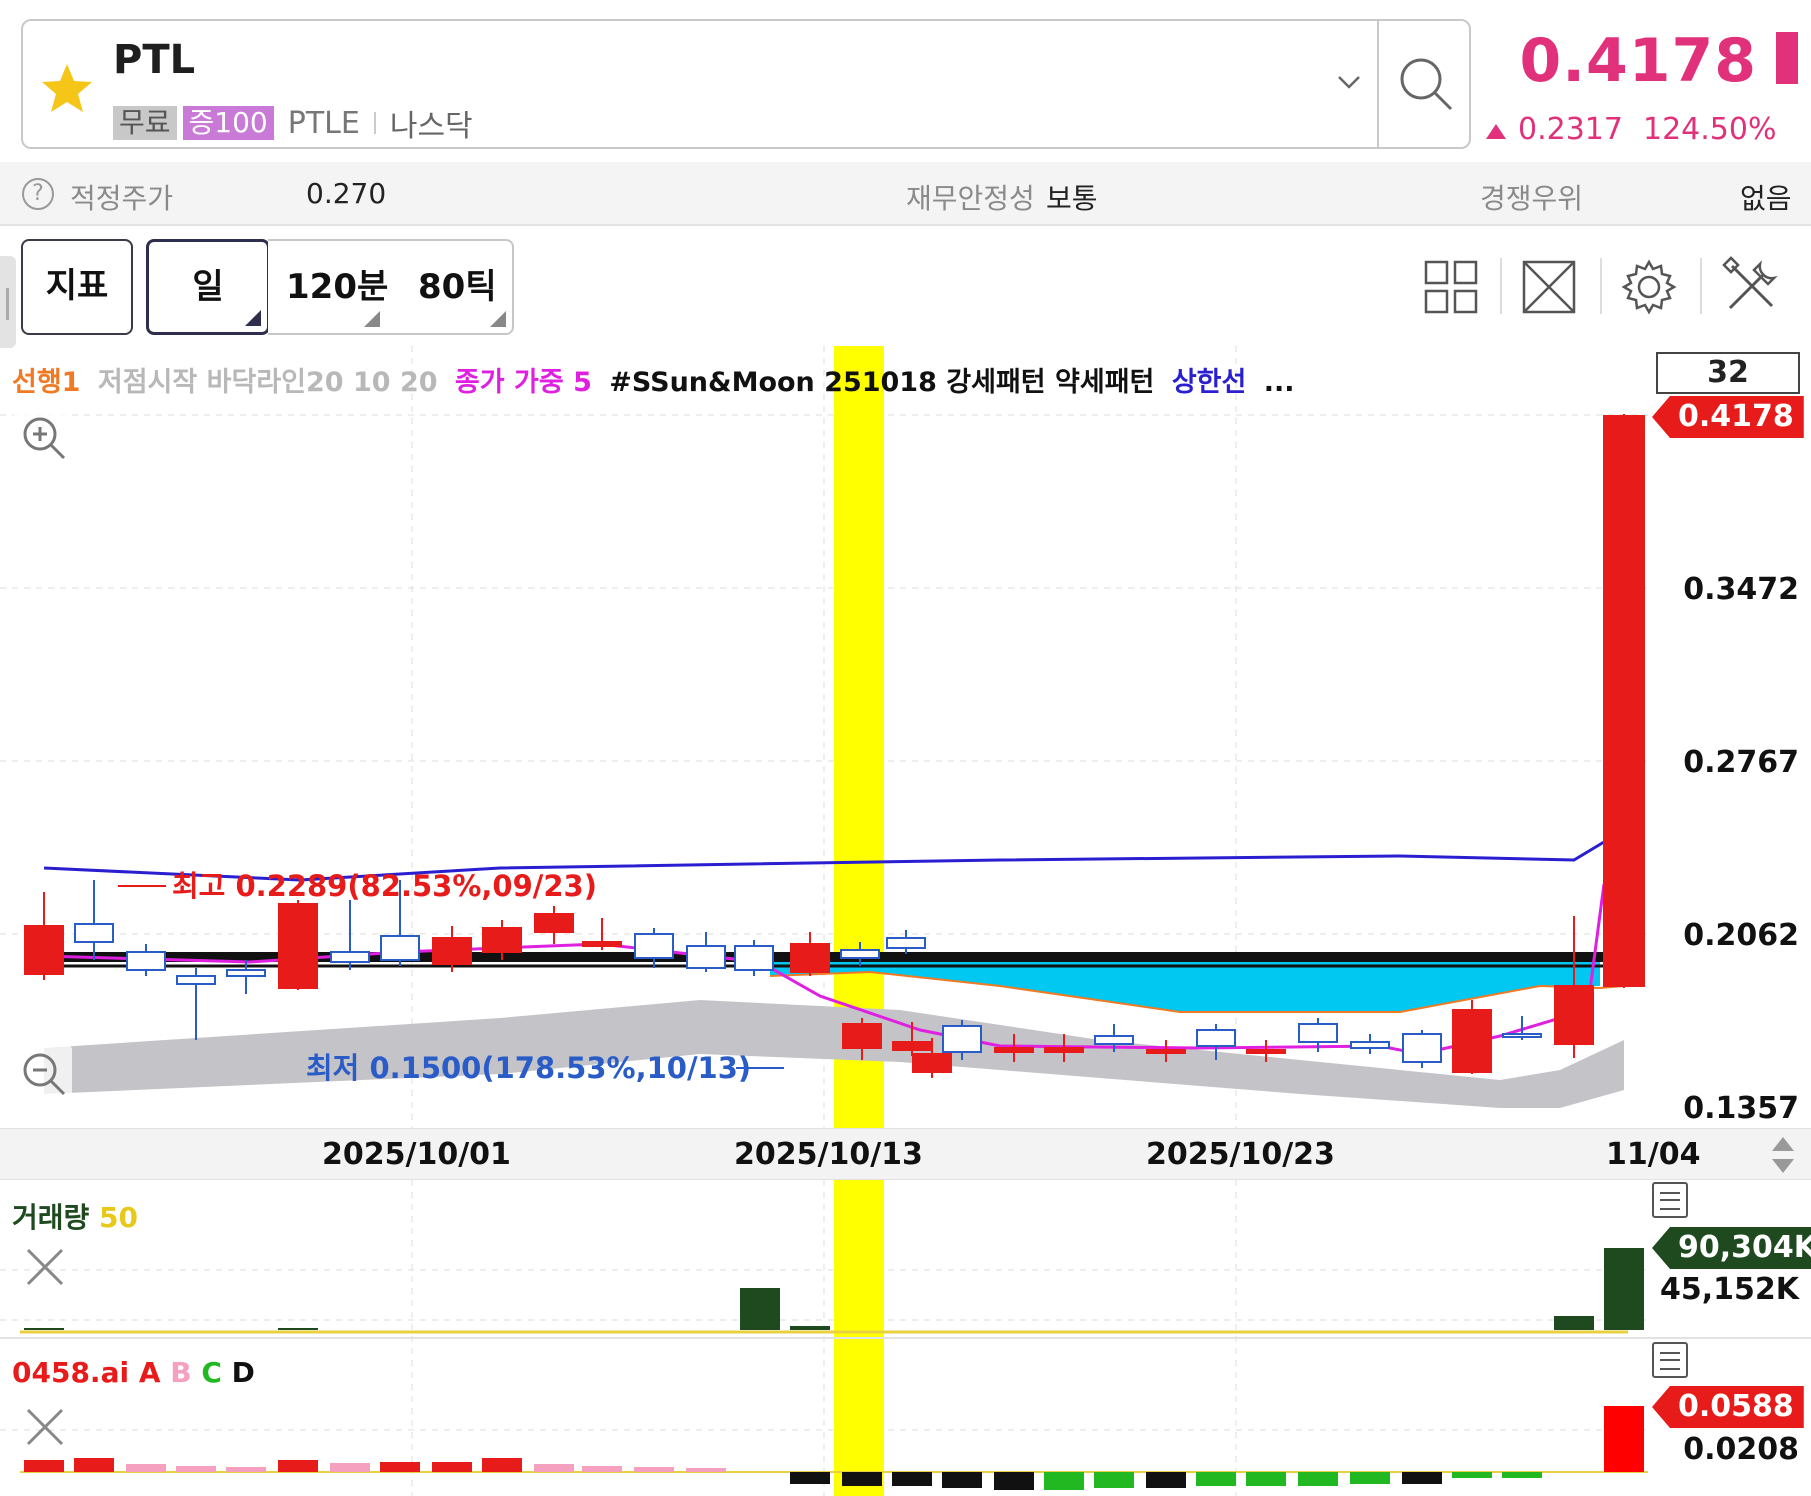 Image resolution: width=1811 pixels, height=1496 pixels. What do you see at coordinates (1549, 287) in the screenshot?
I see `fullscreen-icon` at bounding box center [1549, 287].